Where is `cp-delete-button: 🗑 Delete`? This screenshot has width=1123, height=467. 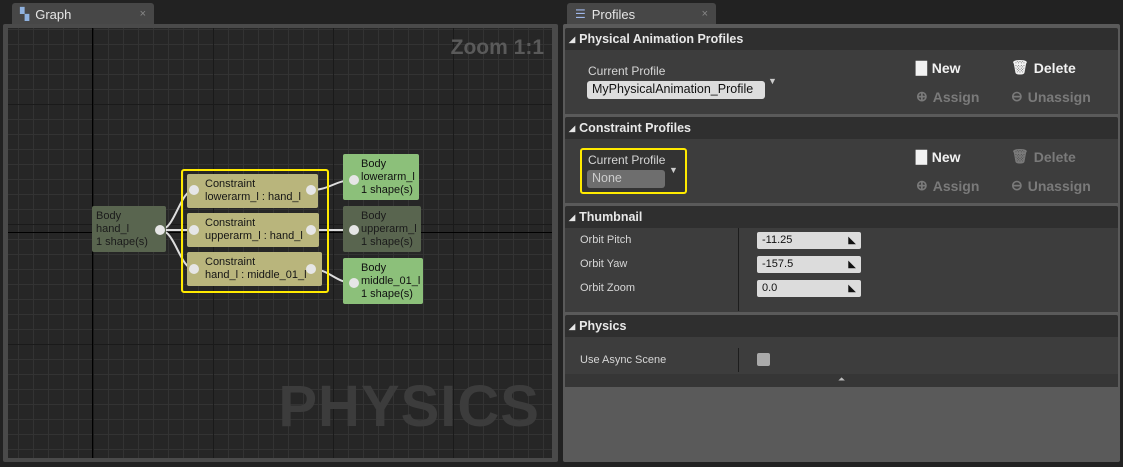 cp-delete-button: 🗑 Delete is located at coordinates (1043, 156).